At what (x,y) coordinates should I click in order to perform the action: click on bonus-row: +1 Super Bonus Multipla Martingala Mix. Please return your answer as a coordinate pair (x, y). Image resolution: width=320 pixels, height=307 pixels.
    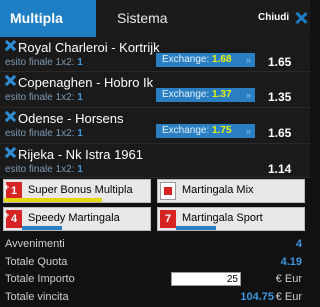
    Looking at the image, I should click on (155, 191).